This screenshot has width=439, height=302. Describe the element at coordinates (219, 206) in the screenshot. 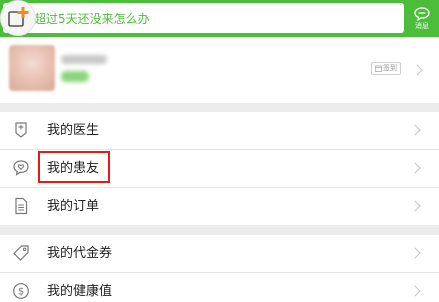

I see `menu-item-my-orders: 我的订单` at that location.